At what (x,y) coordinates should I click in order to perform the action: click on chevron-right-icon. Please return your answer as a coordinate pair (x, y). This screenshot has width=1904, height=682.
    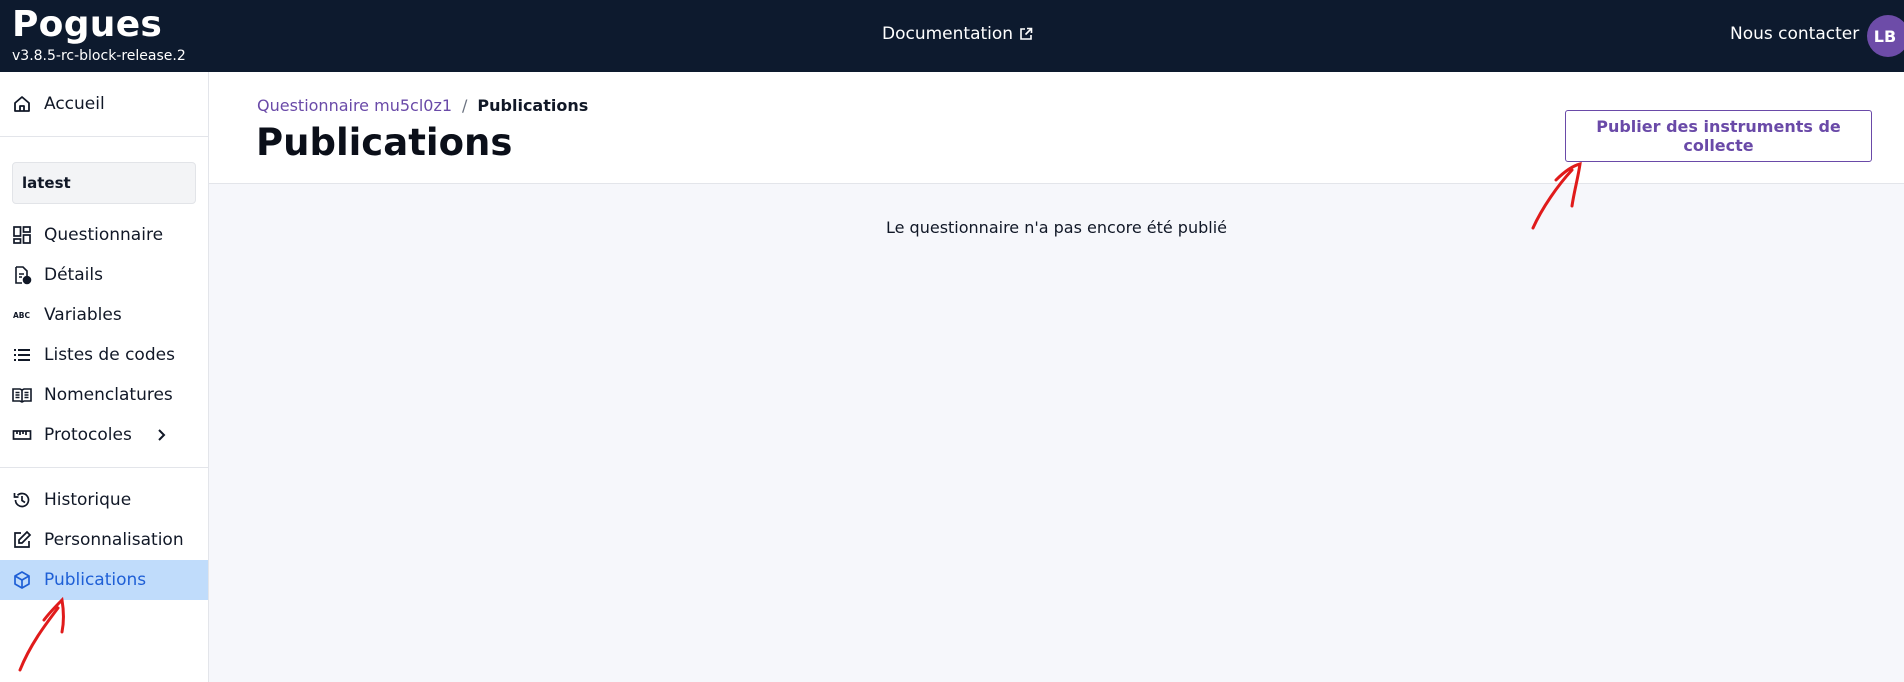
    Looking at the image, I should click on (161, 435).